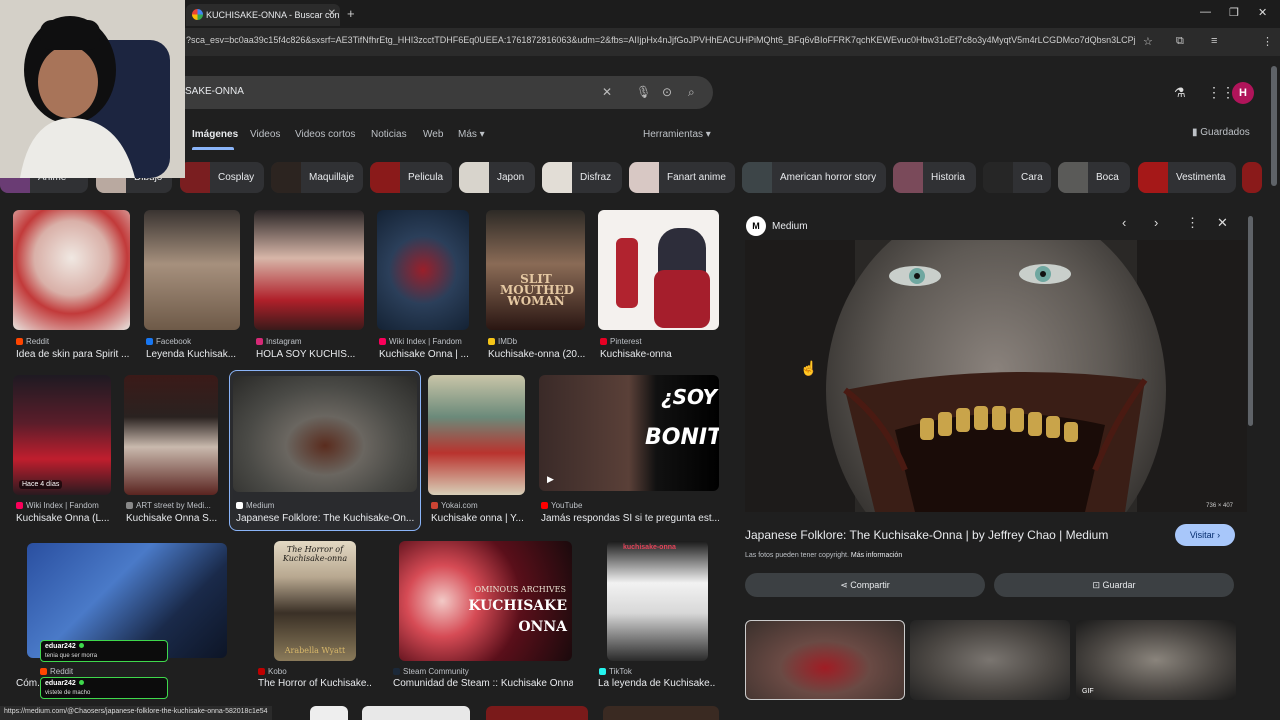 This screenshot has height=720, width=1280. I want to click on chip-vestimenta: Vestimenta, so click(1187, 177).